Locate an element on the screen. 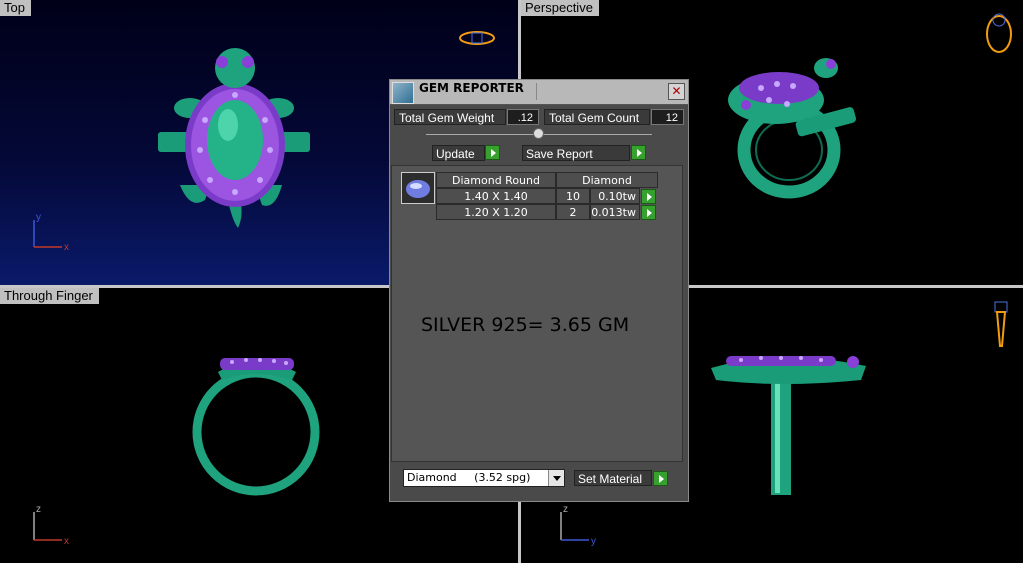 This screenshot has height=563, width=1023. row-weight: 0.013tw is located at coordinates (615, 212).